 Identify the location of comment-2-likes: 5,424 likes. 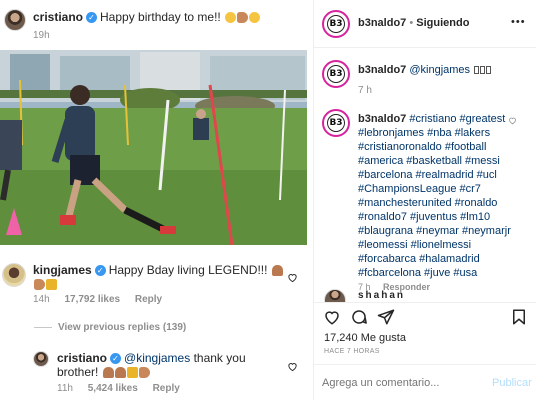
(113, 388).